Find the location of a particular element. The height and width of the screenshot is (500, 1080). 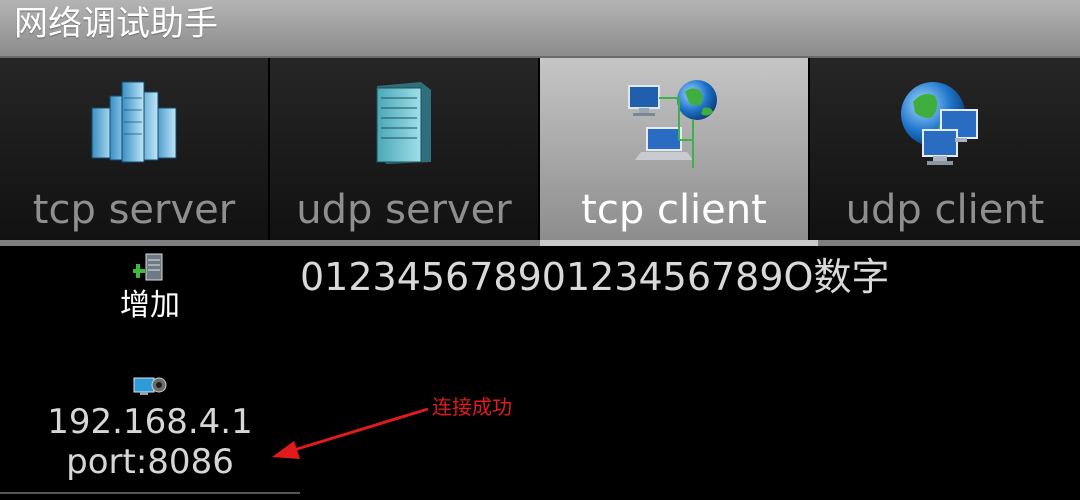

tab-indicator-bar is located at coordinates (540, 243).